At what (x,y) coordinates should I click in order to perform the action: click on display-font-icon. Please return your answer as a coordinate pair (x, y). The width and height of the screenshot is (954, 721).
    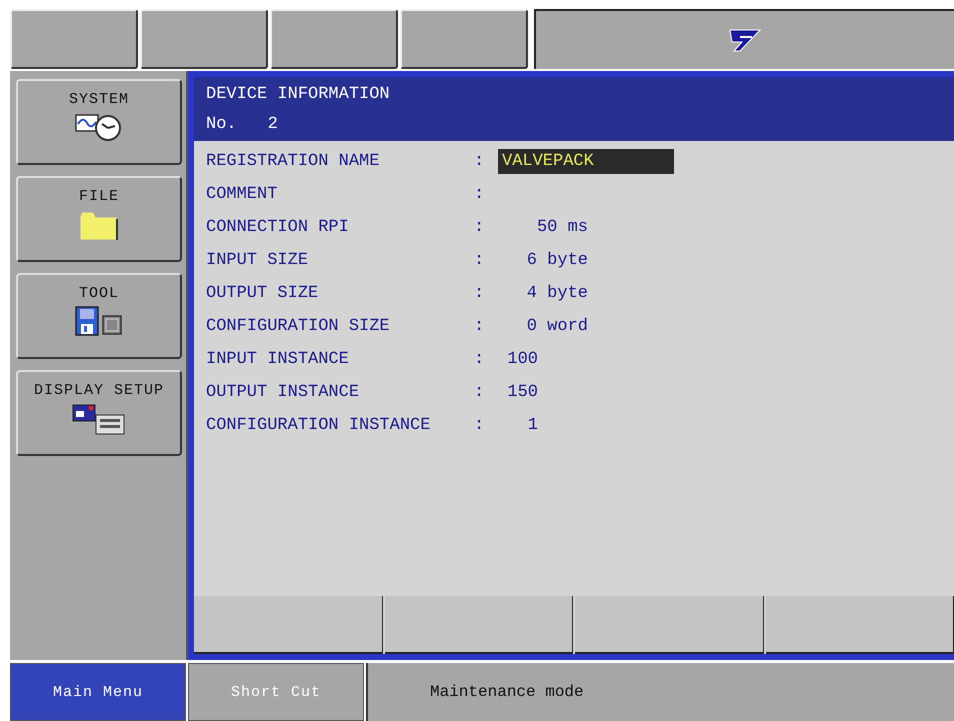
    Looking at the image, I should click on (99, 418).